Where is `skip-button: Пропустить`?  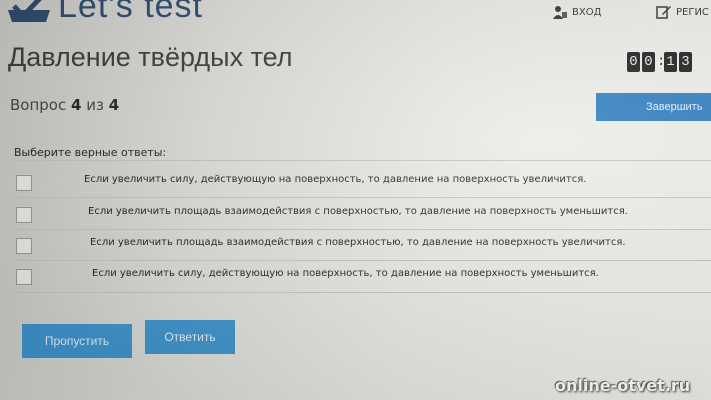
skip-button: Пропустить is located at coordinates (77, 341).